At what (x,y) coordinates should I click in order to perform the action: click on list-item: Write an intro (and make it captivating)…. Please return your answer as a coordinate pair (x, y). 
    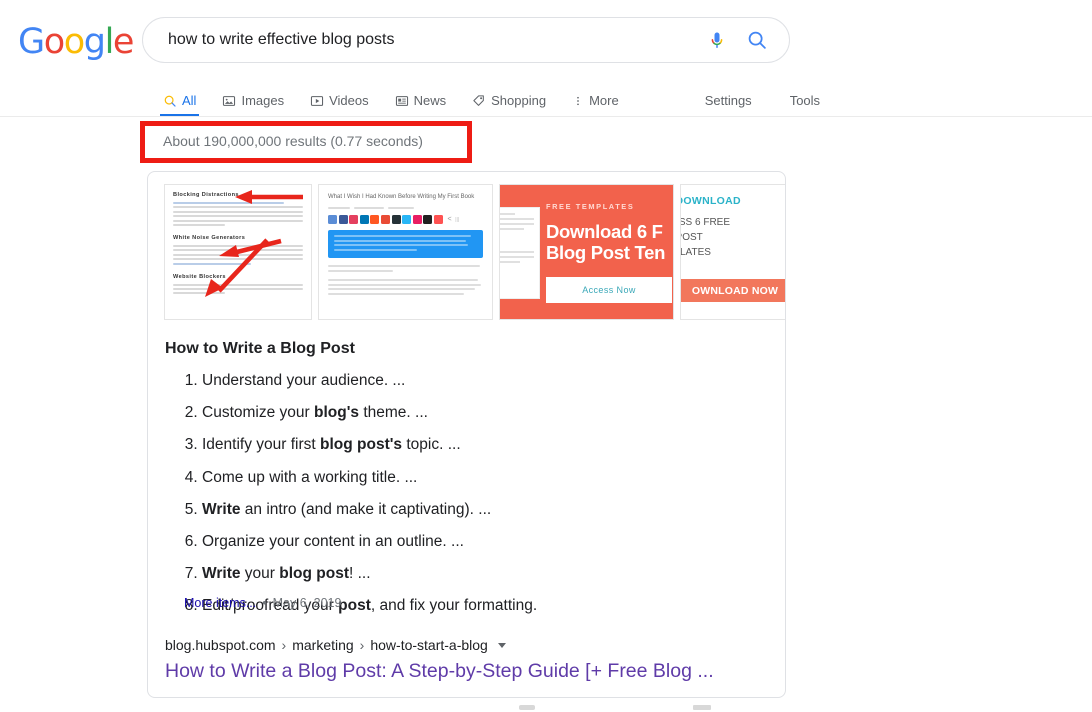
    Looking at the image, I should click on (369, 510).